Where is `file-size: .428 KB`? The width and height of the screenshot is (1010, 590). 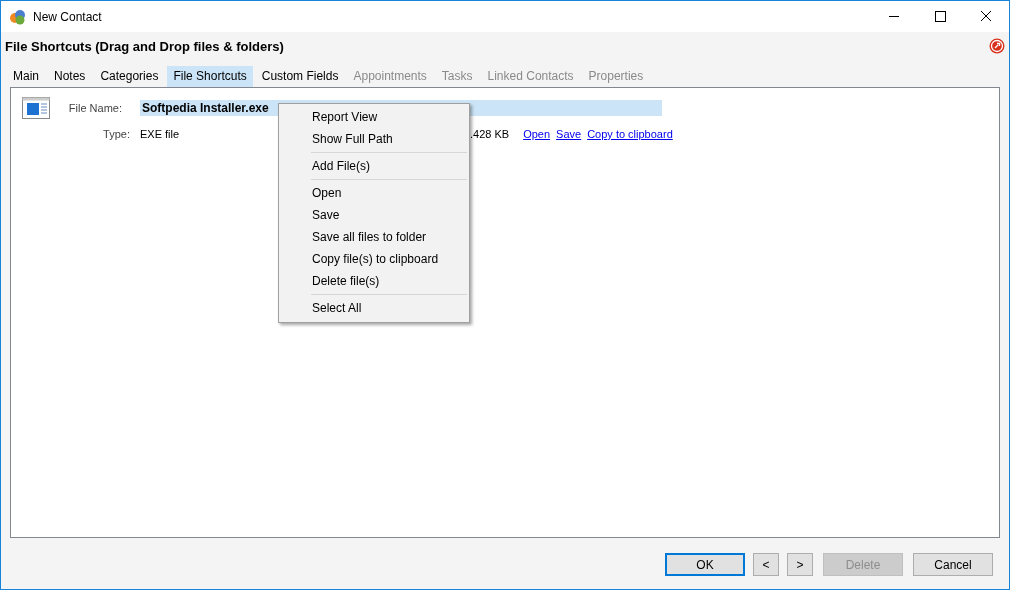
file-size: .428 KB is located at coordinates (490, 134).